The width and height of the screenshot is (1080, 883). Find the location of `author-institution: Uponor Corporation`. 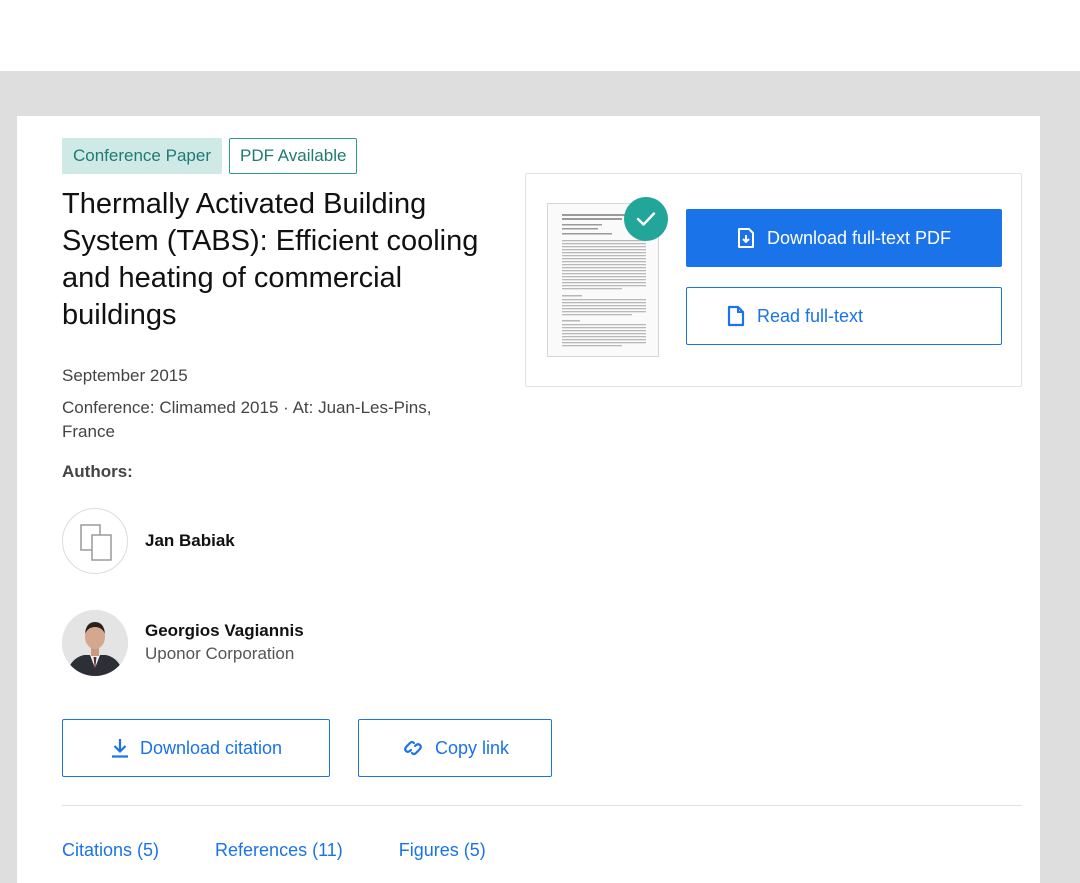

author-institution: Uponor Corporation is located at coordinates (224, 654).